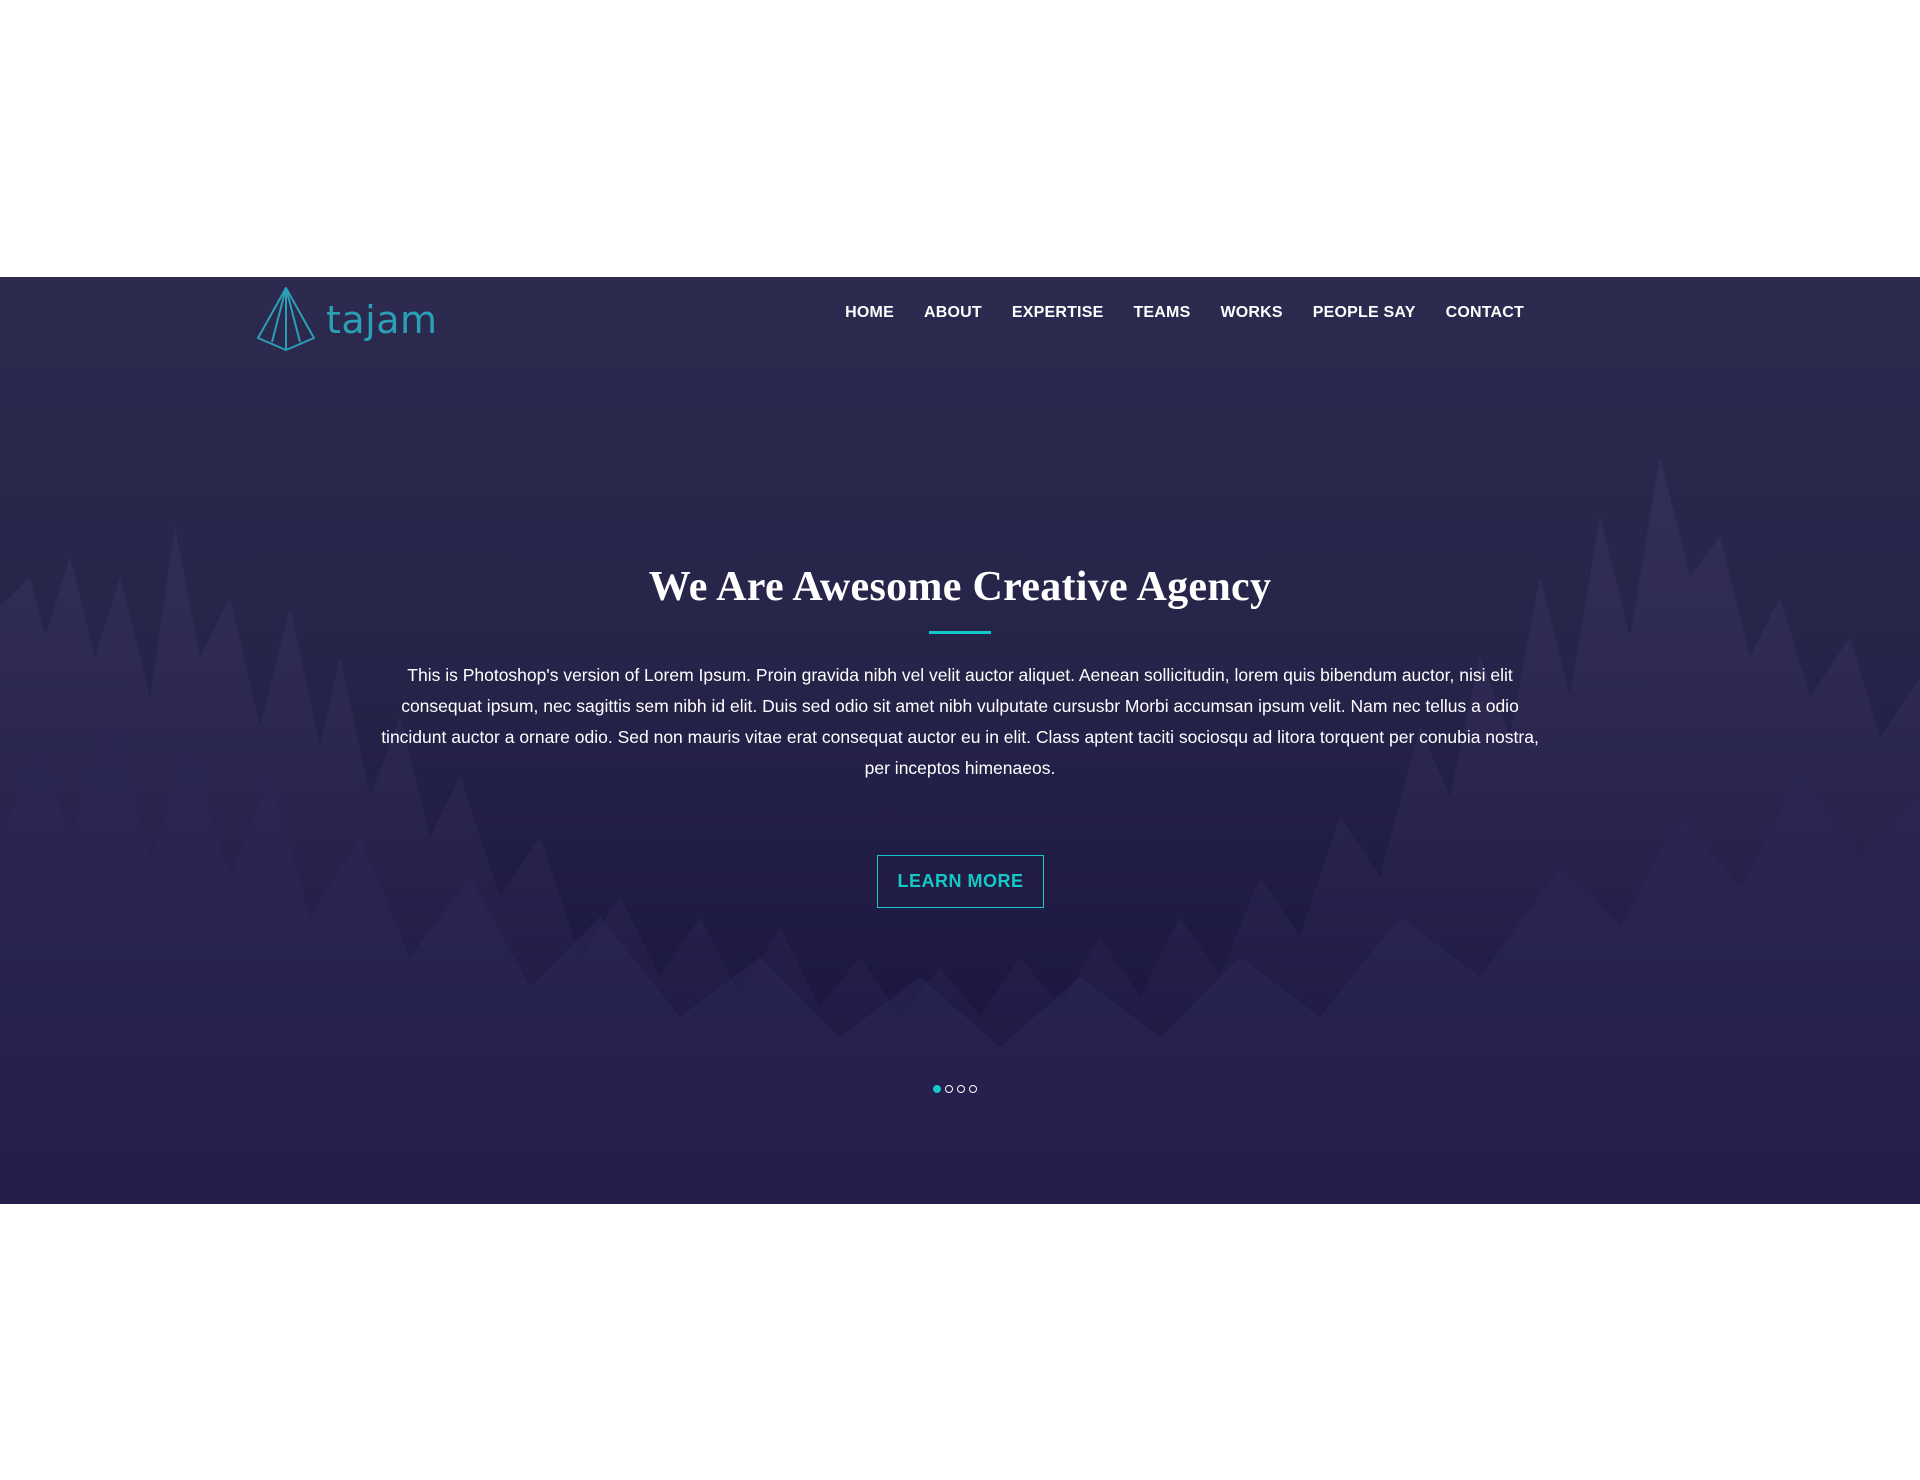 This screenshot has height=1480, width=1920. I want to click on slider-pagination, so click(955, 1089).